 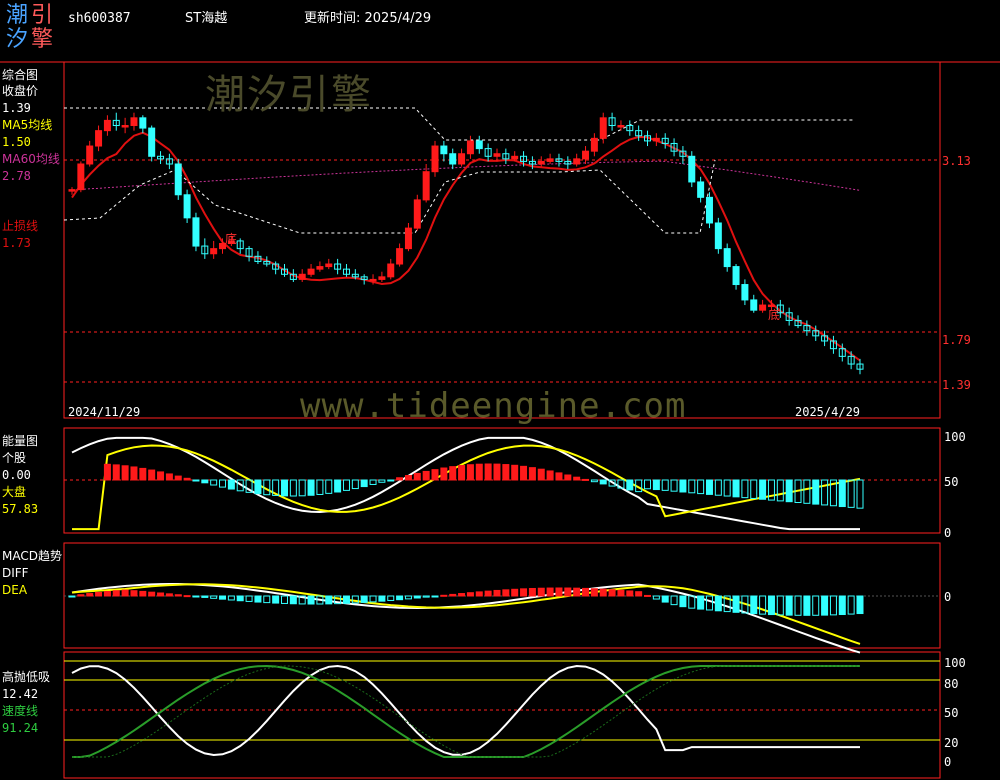 I want to click on speed-value: 91.24, so click(x=20, y=728).